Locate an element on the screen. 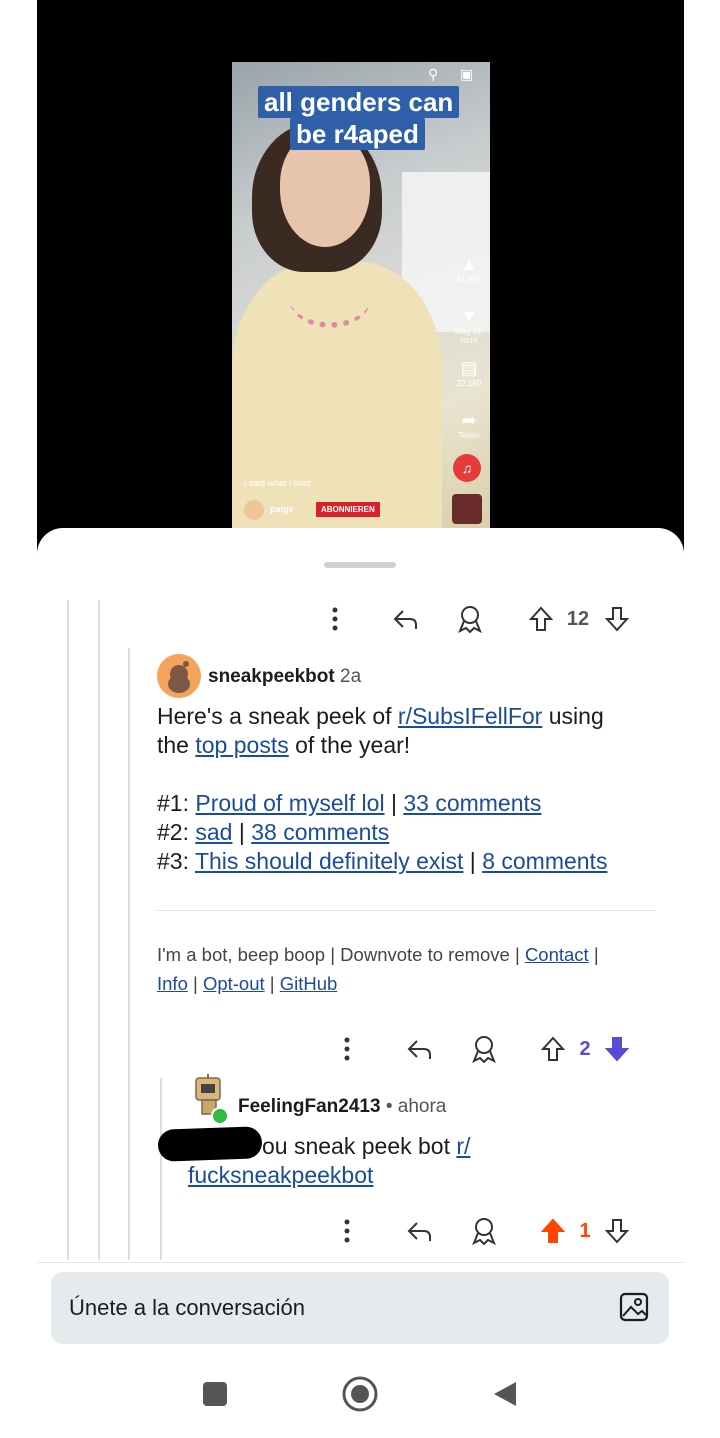 This screenshot has width=720, height=1438. sound-thumbnail is located at coordinates (467, 509).